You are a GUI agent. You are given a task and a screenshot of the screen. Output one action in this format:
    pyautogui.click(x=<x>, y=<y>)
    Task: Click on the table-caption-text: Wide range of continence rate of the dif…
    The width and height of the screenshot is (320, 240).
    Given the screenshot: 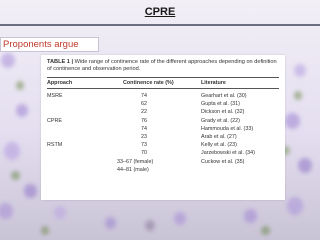 What is the action you would take?
    pyautogui.click(x=162, y=65)
    